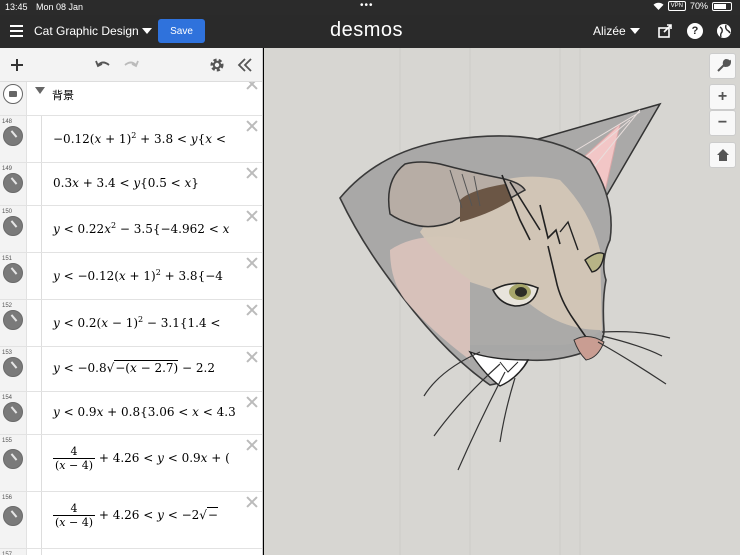 The height and width of the screenshot is (555, 740). Describe the element at coordinates (60, 7) in the screenshot. I see `status-date: Mon 08 Jan` at that location.